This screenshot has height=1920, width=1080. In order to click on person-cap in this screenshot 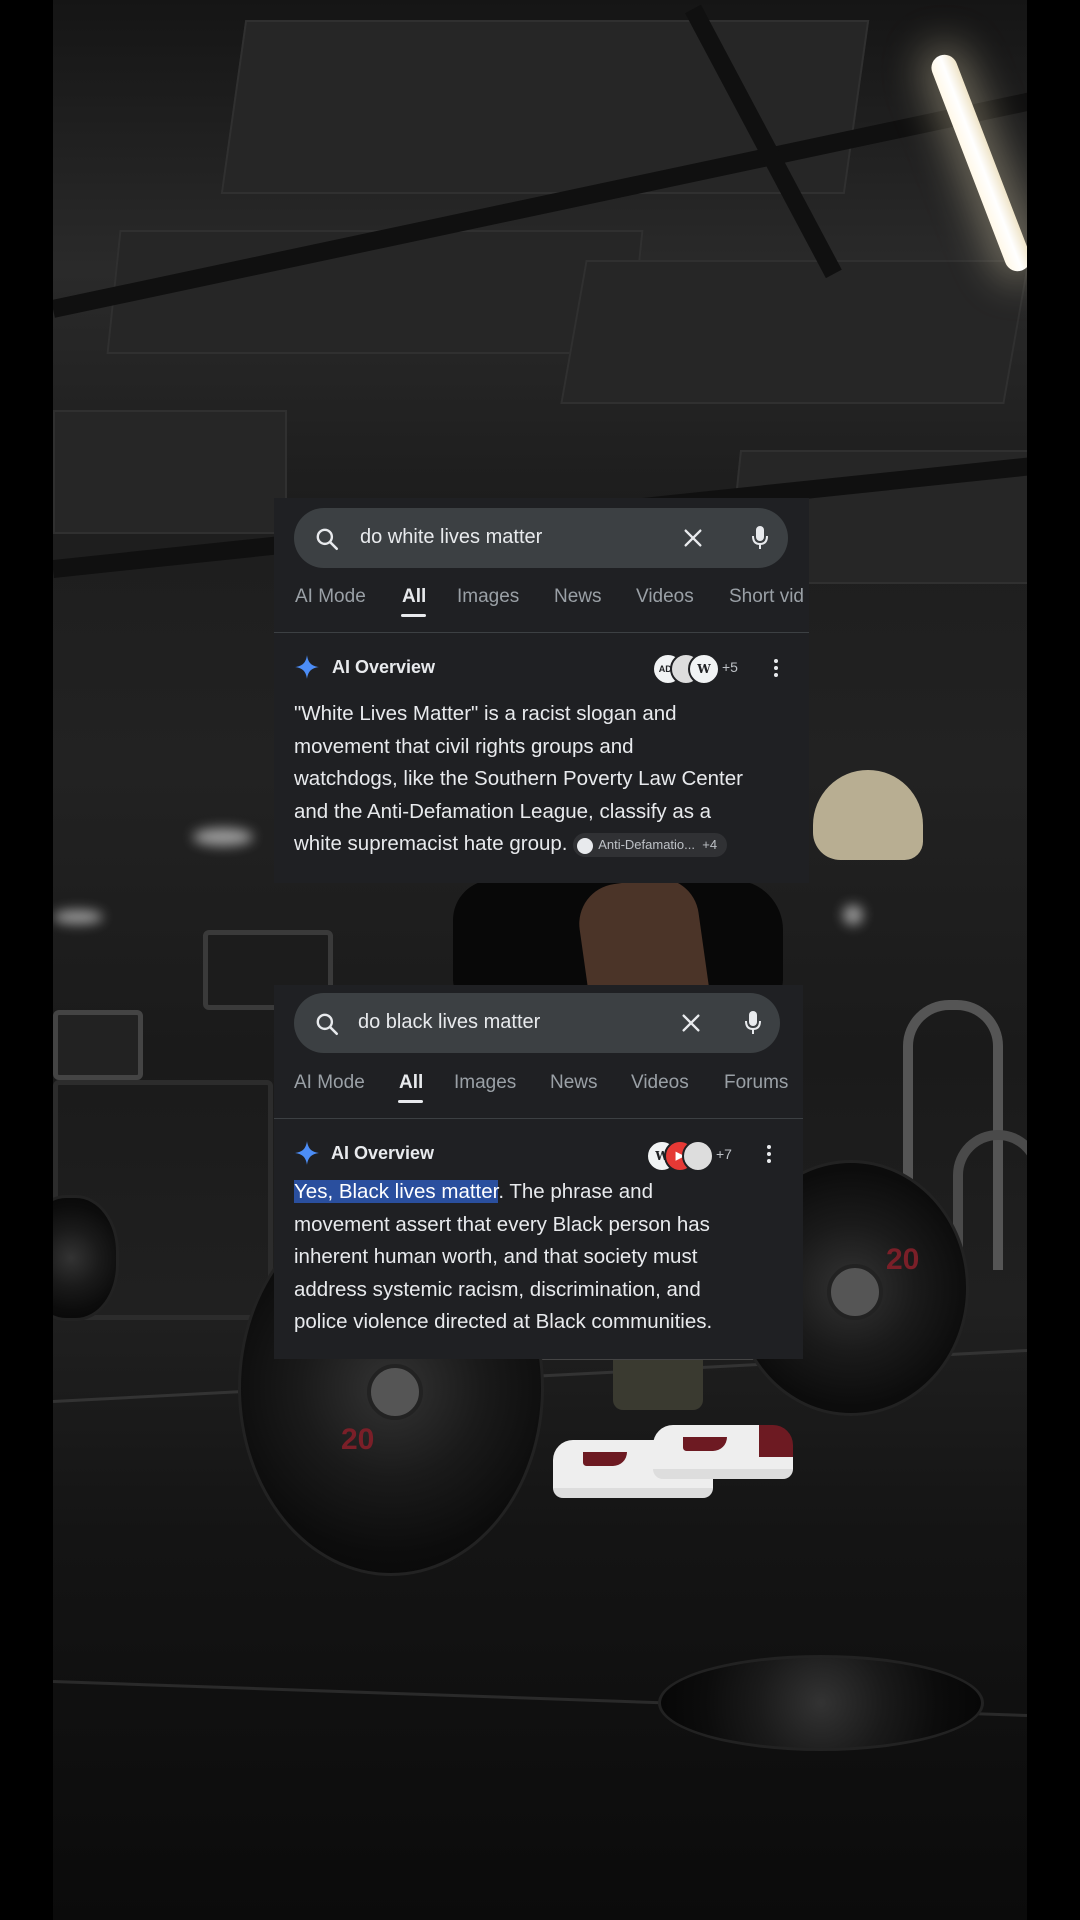, I will do `click(868, 815)`.